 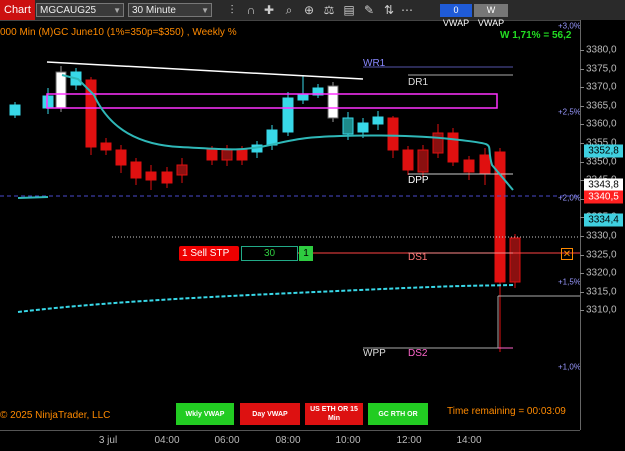 I want to click on more-icon: ⋯, so click(x=407, y=10).